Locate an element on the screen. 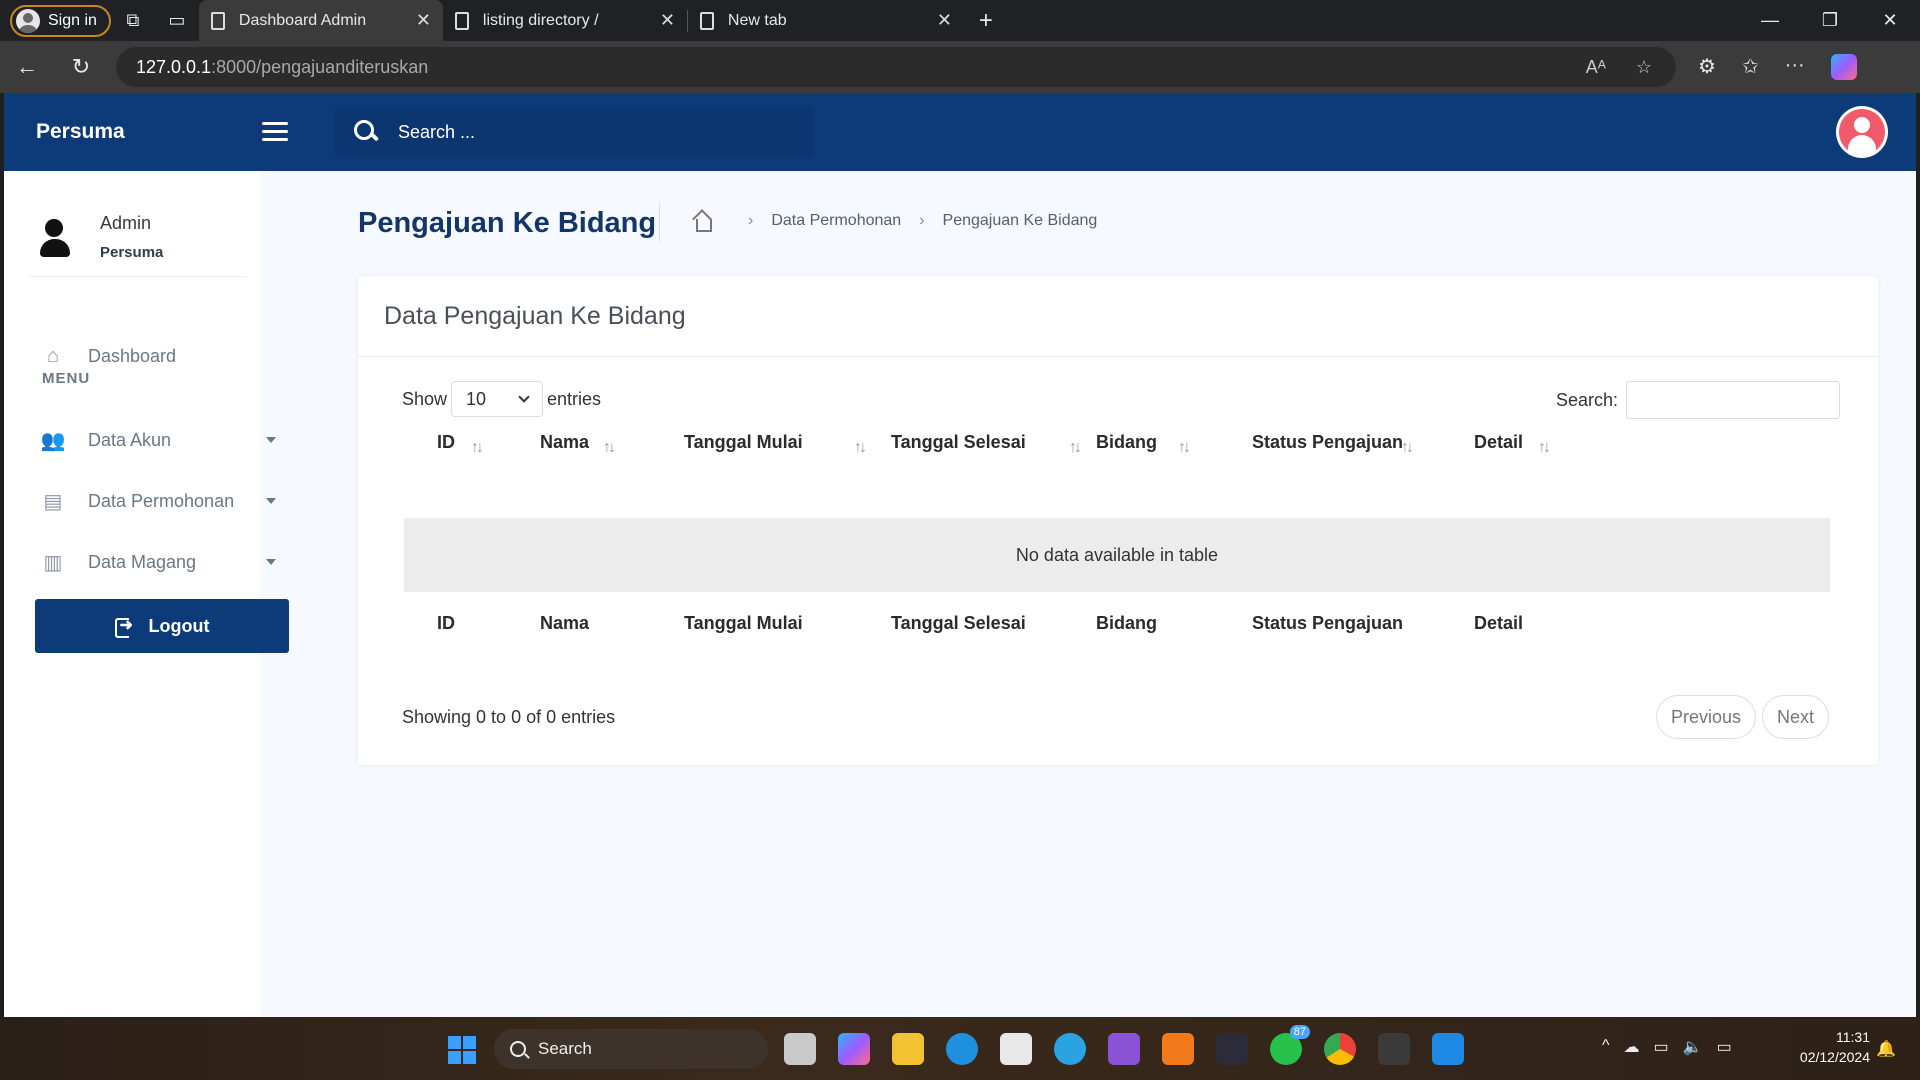 The image size is (1920, 1080). previous-button: Previous is located at coordinates (1706, 717).